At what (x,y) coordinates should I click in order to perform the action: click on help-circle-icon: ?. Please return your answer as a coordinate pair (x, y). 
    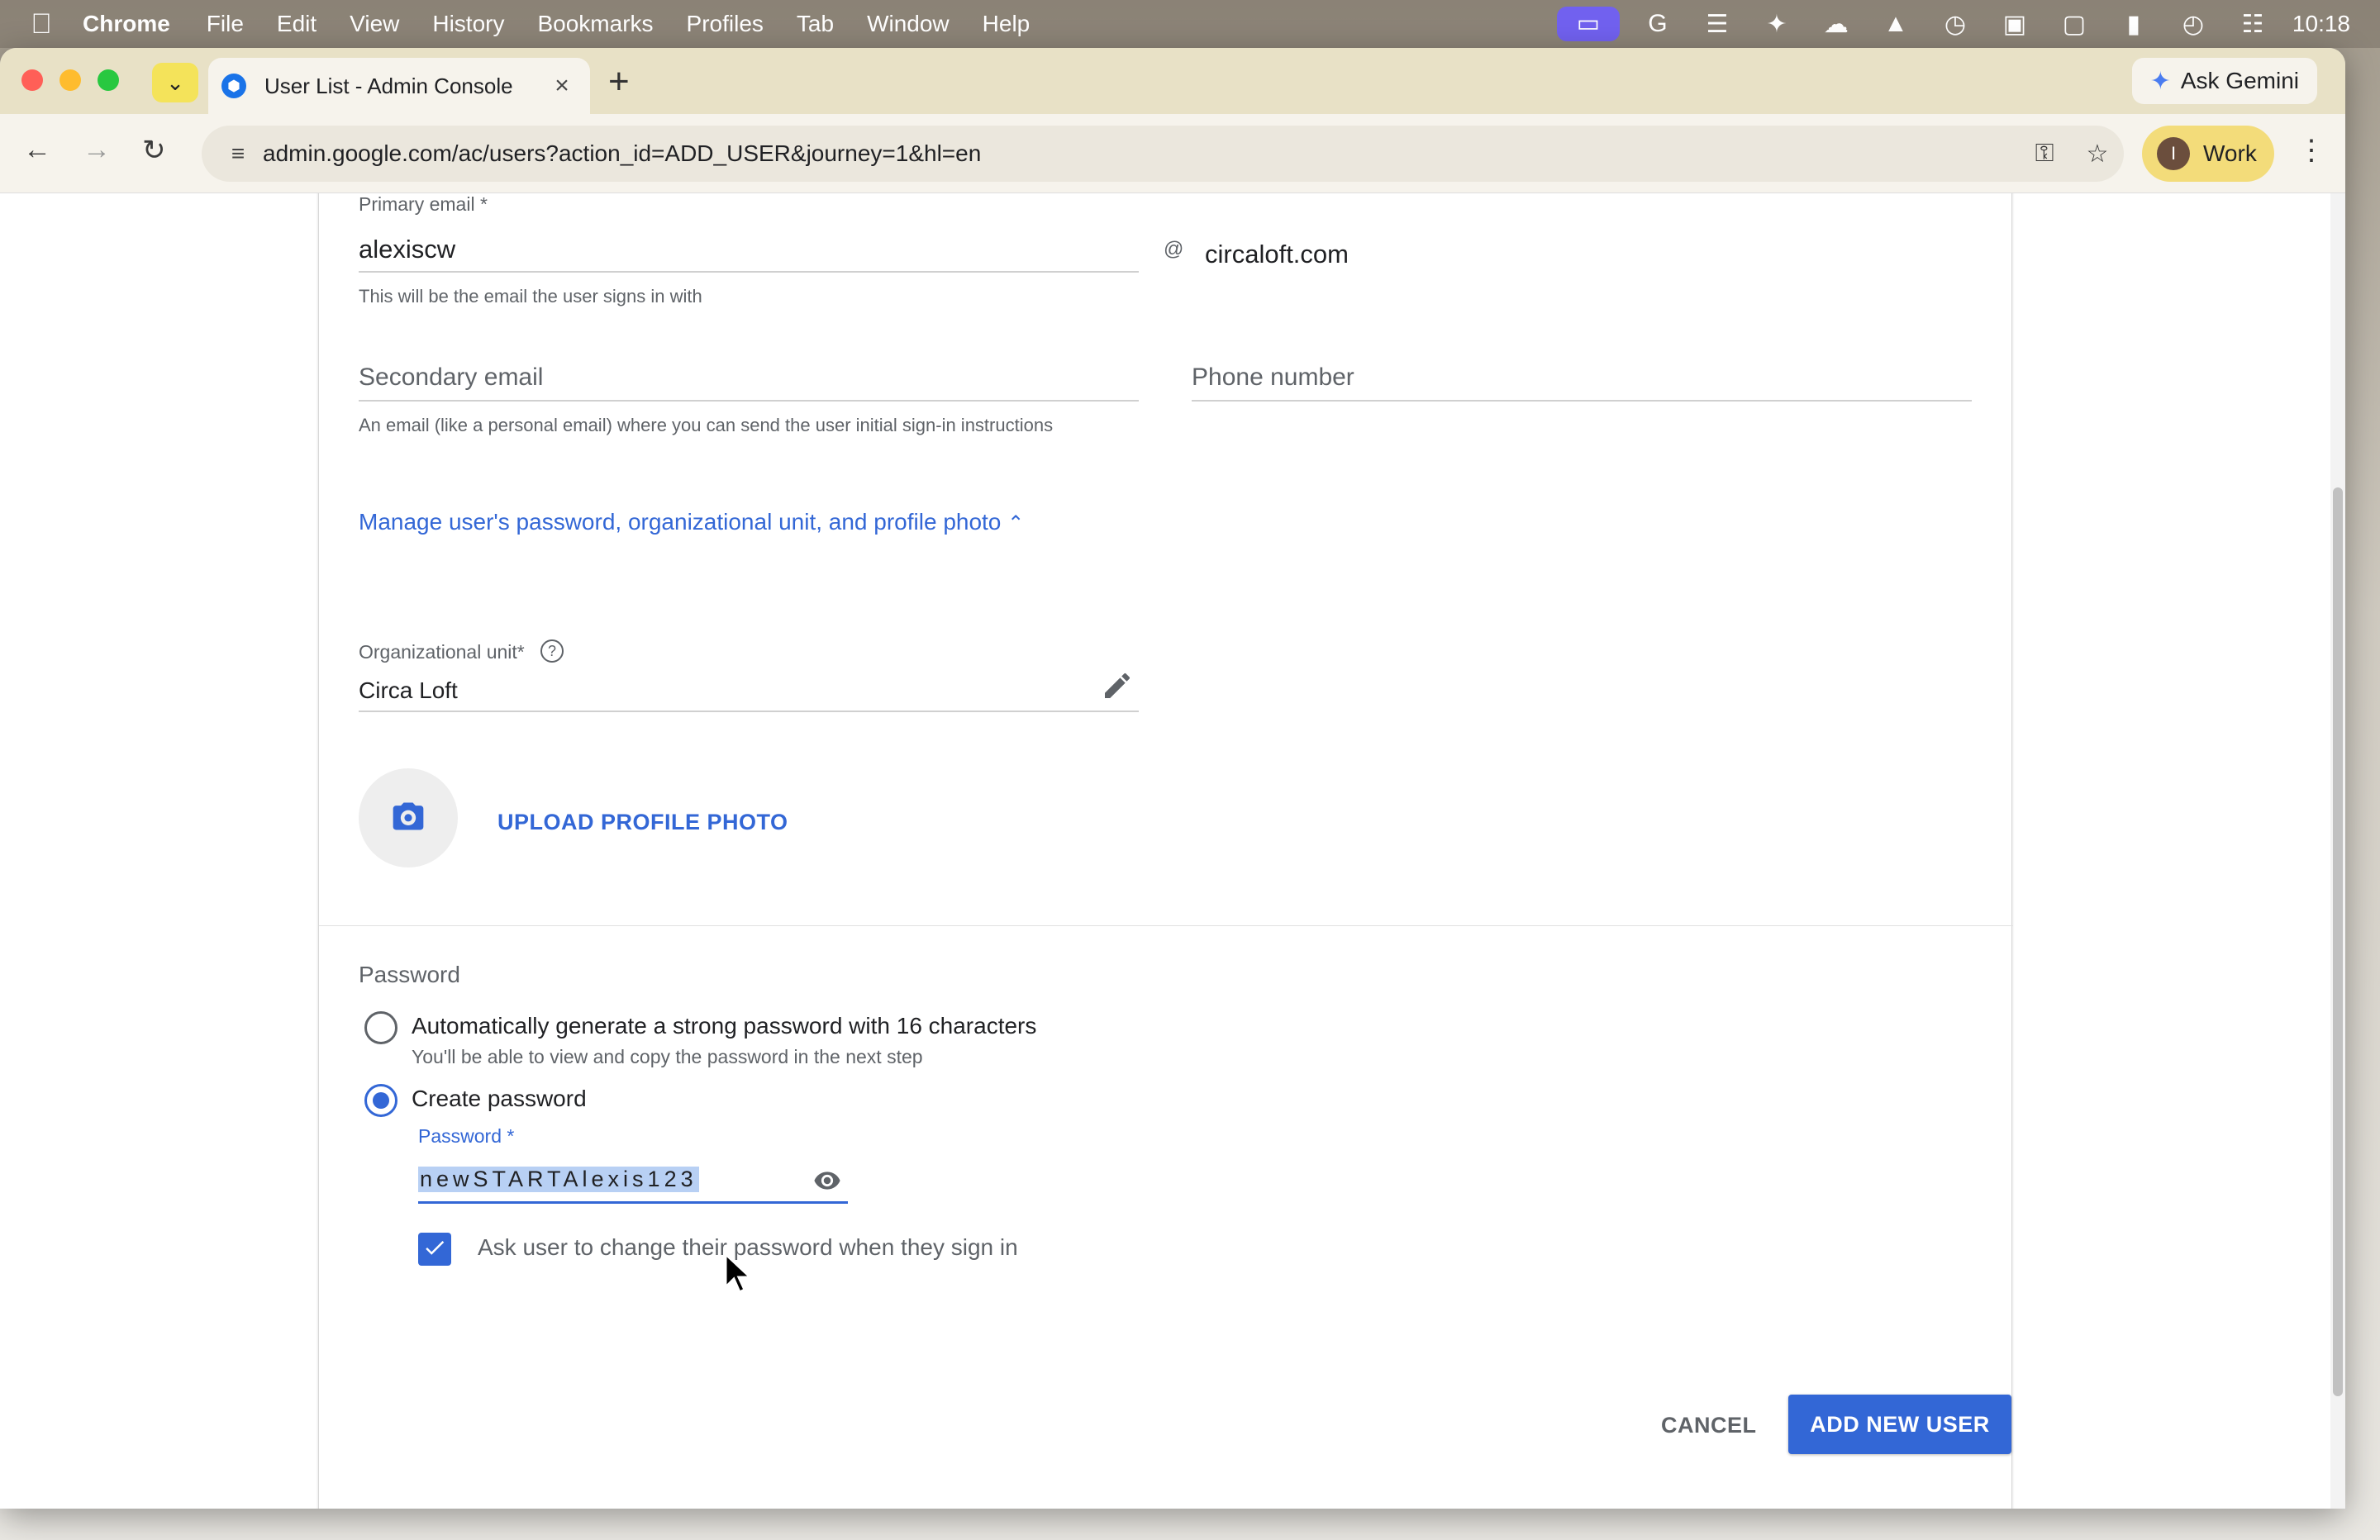
    Looking at the image, I should click on (552, 651).